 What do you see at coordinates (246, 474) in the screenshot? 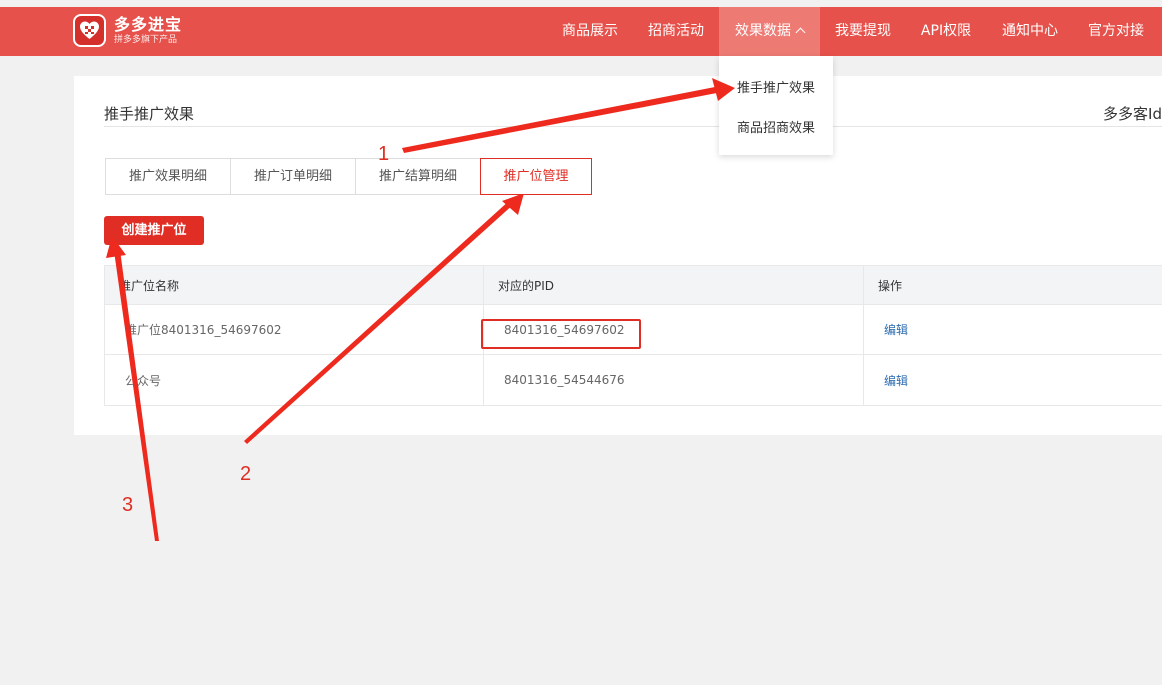
I see `annotation-number-2: 2` at bounding box center [246, 474].